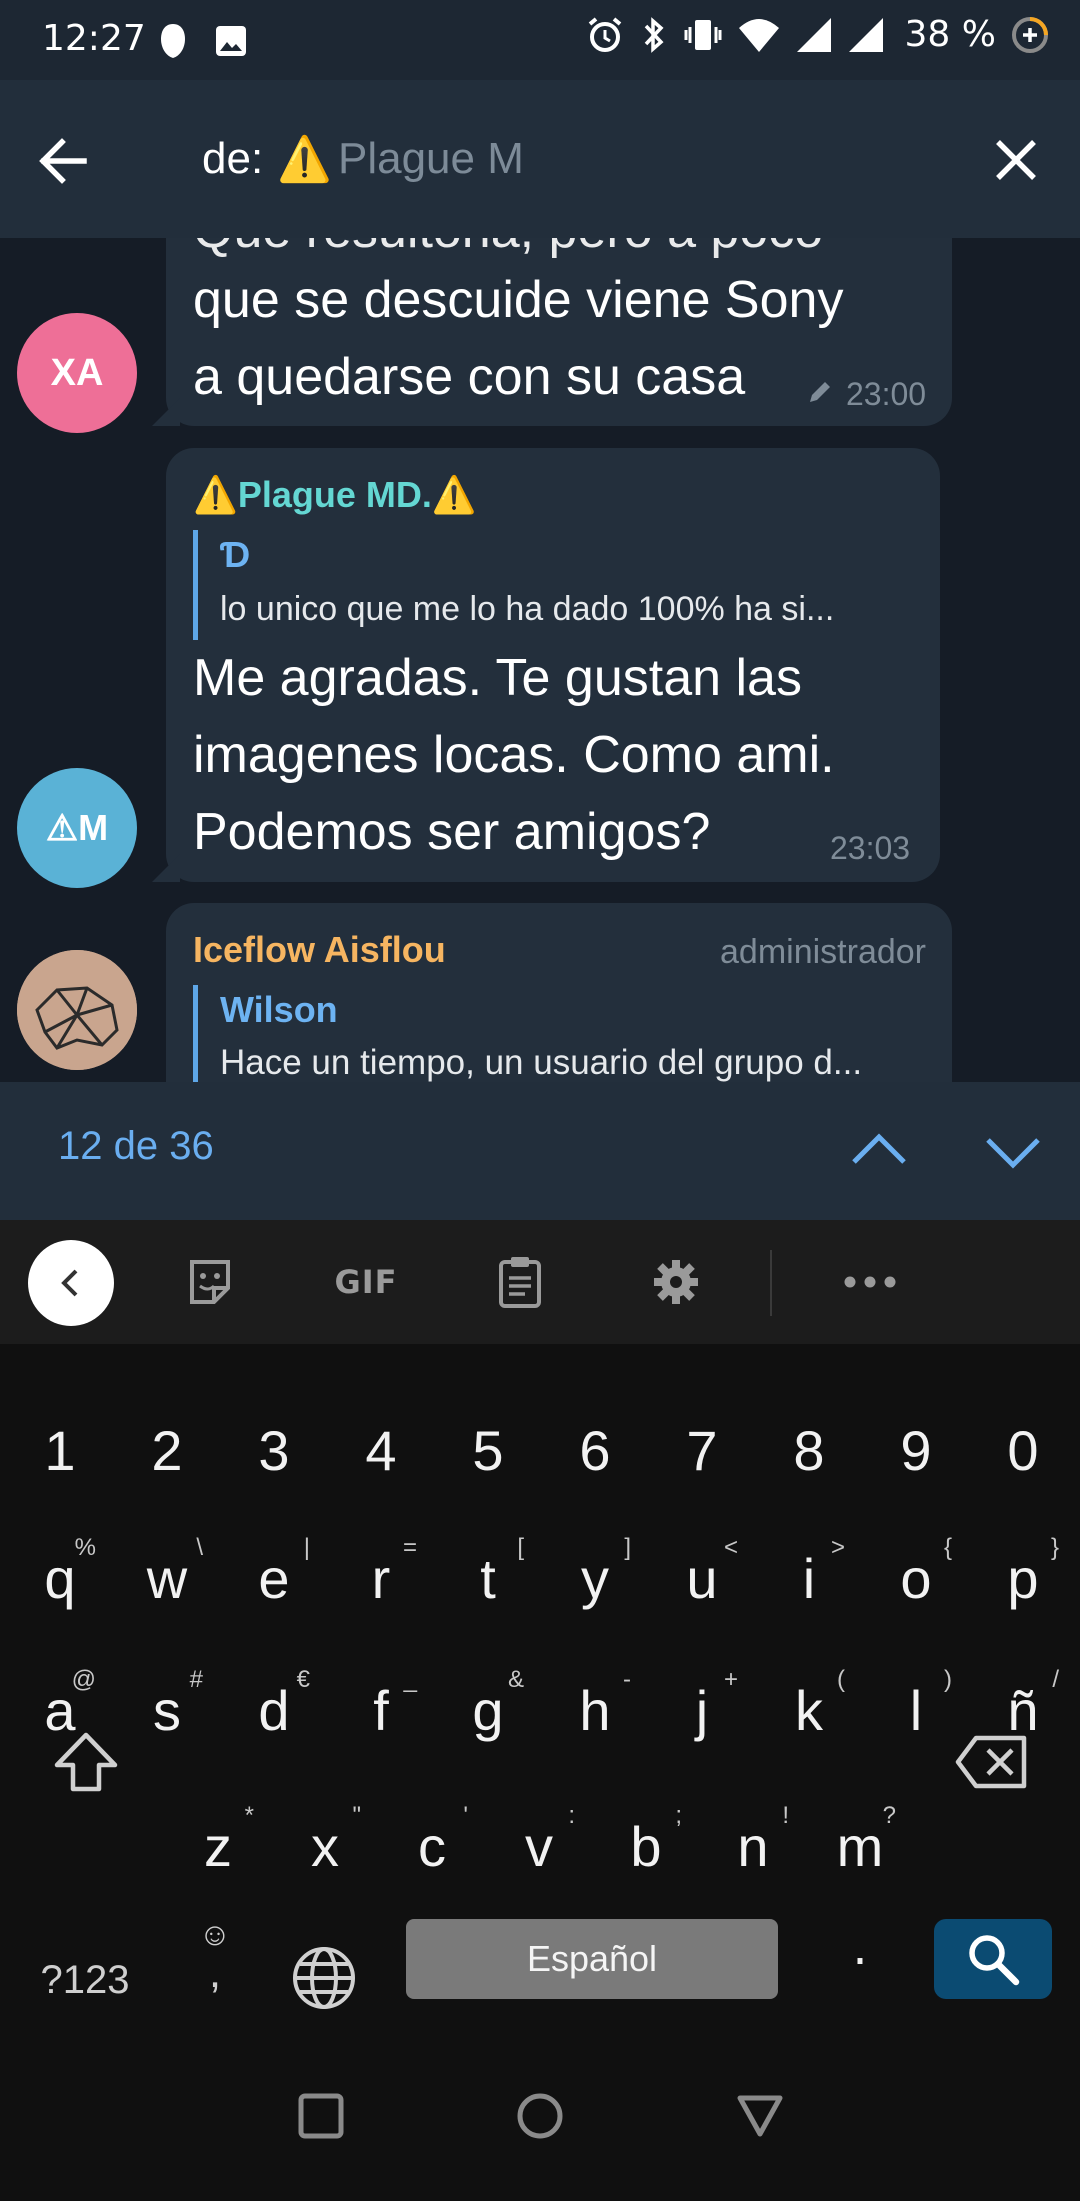  Describe the element at coordinates (452, 832) in the screenshot. I see `message-line: Podemos ser amigos?` at that location.